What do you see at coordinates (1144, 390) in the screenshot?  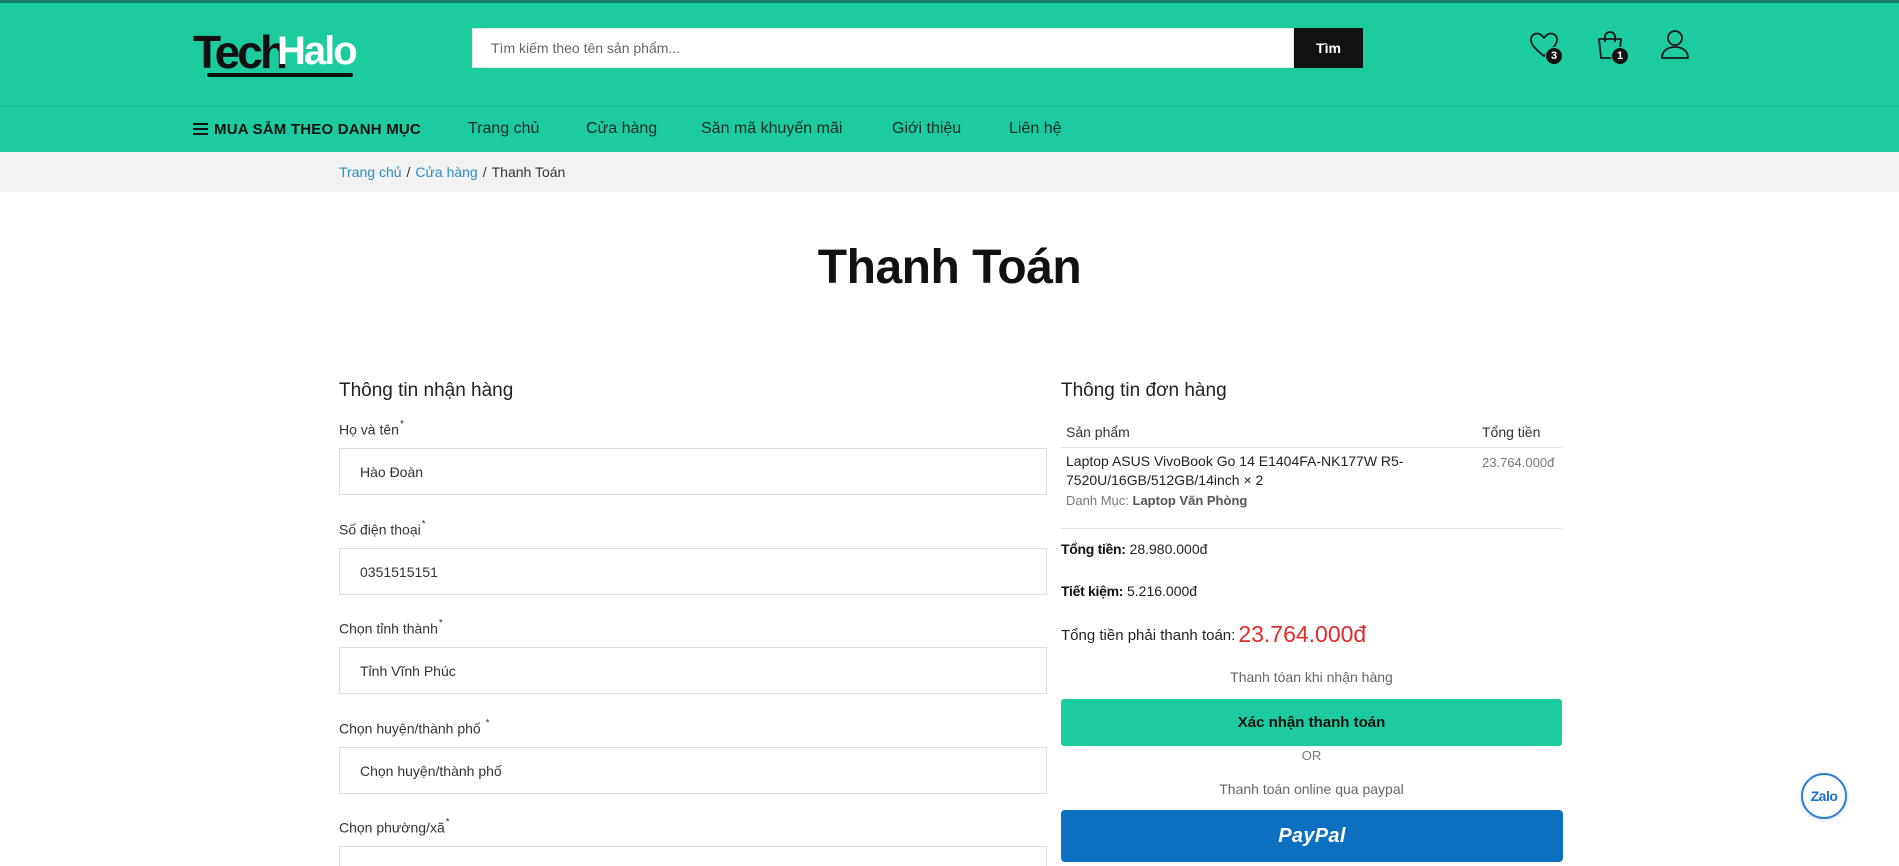 I see `order-section-title: Thông tin đơn hàng` at bounding box center [1144, 390].